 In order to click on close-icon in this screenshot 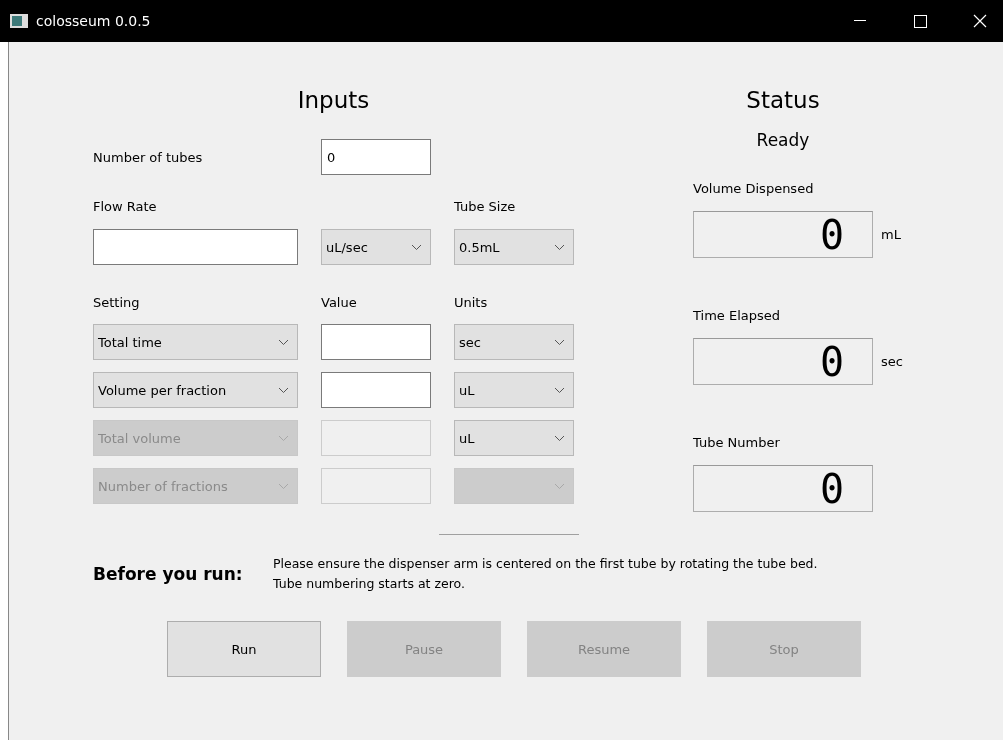, I will do `click(980, 21)`.